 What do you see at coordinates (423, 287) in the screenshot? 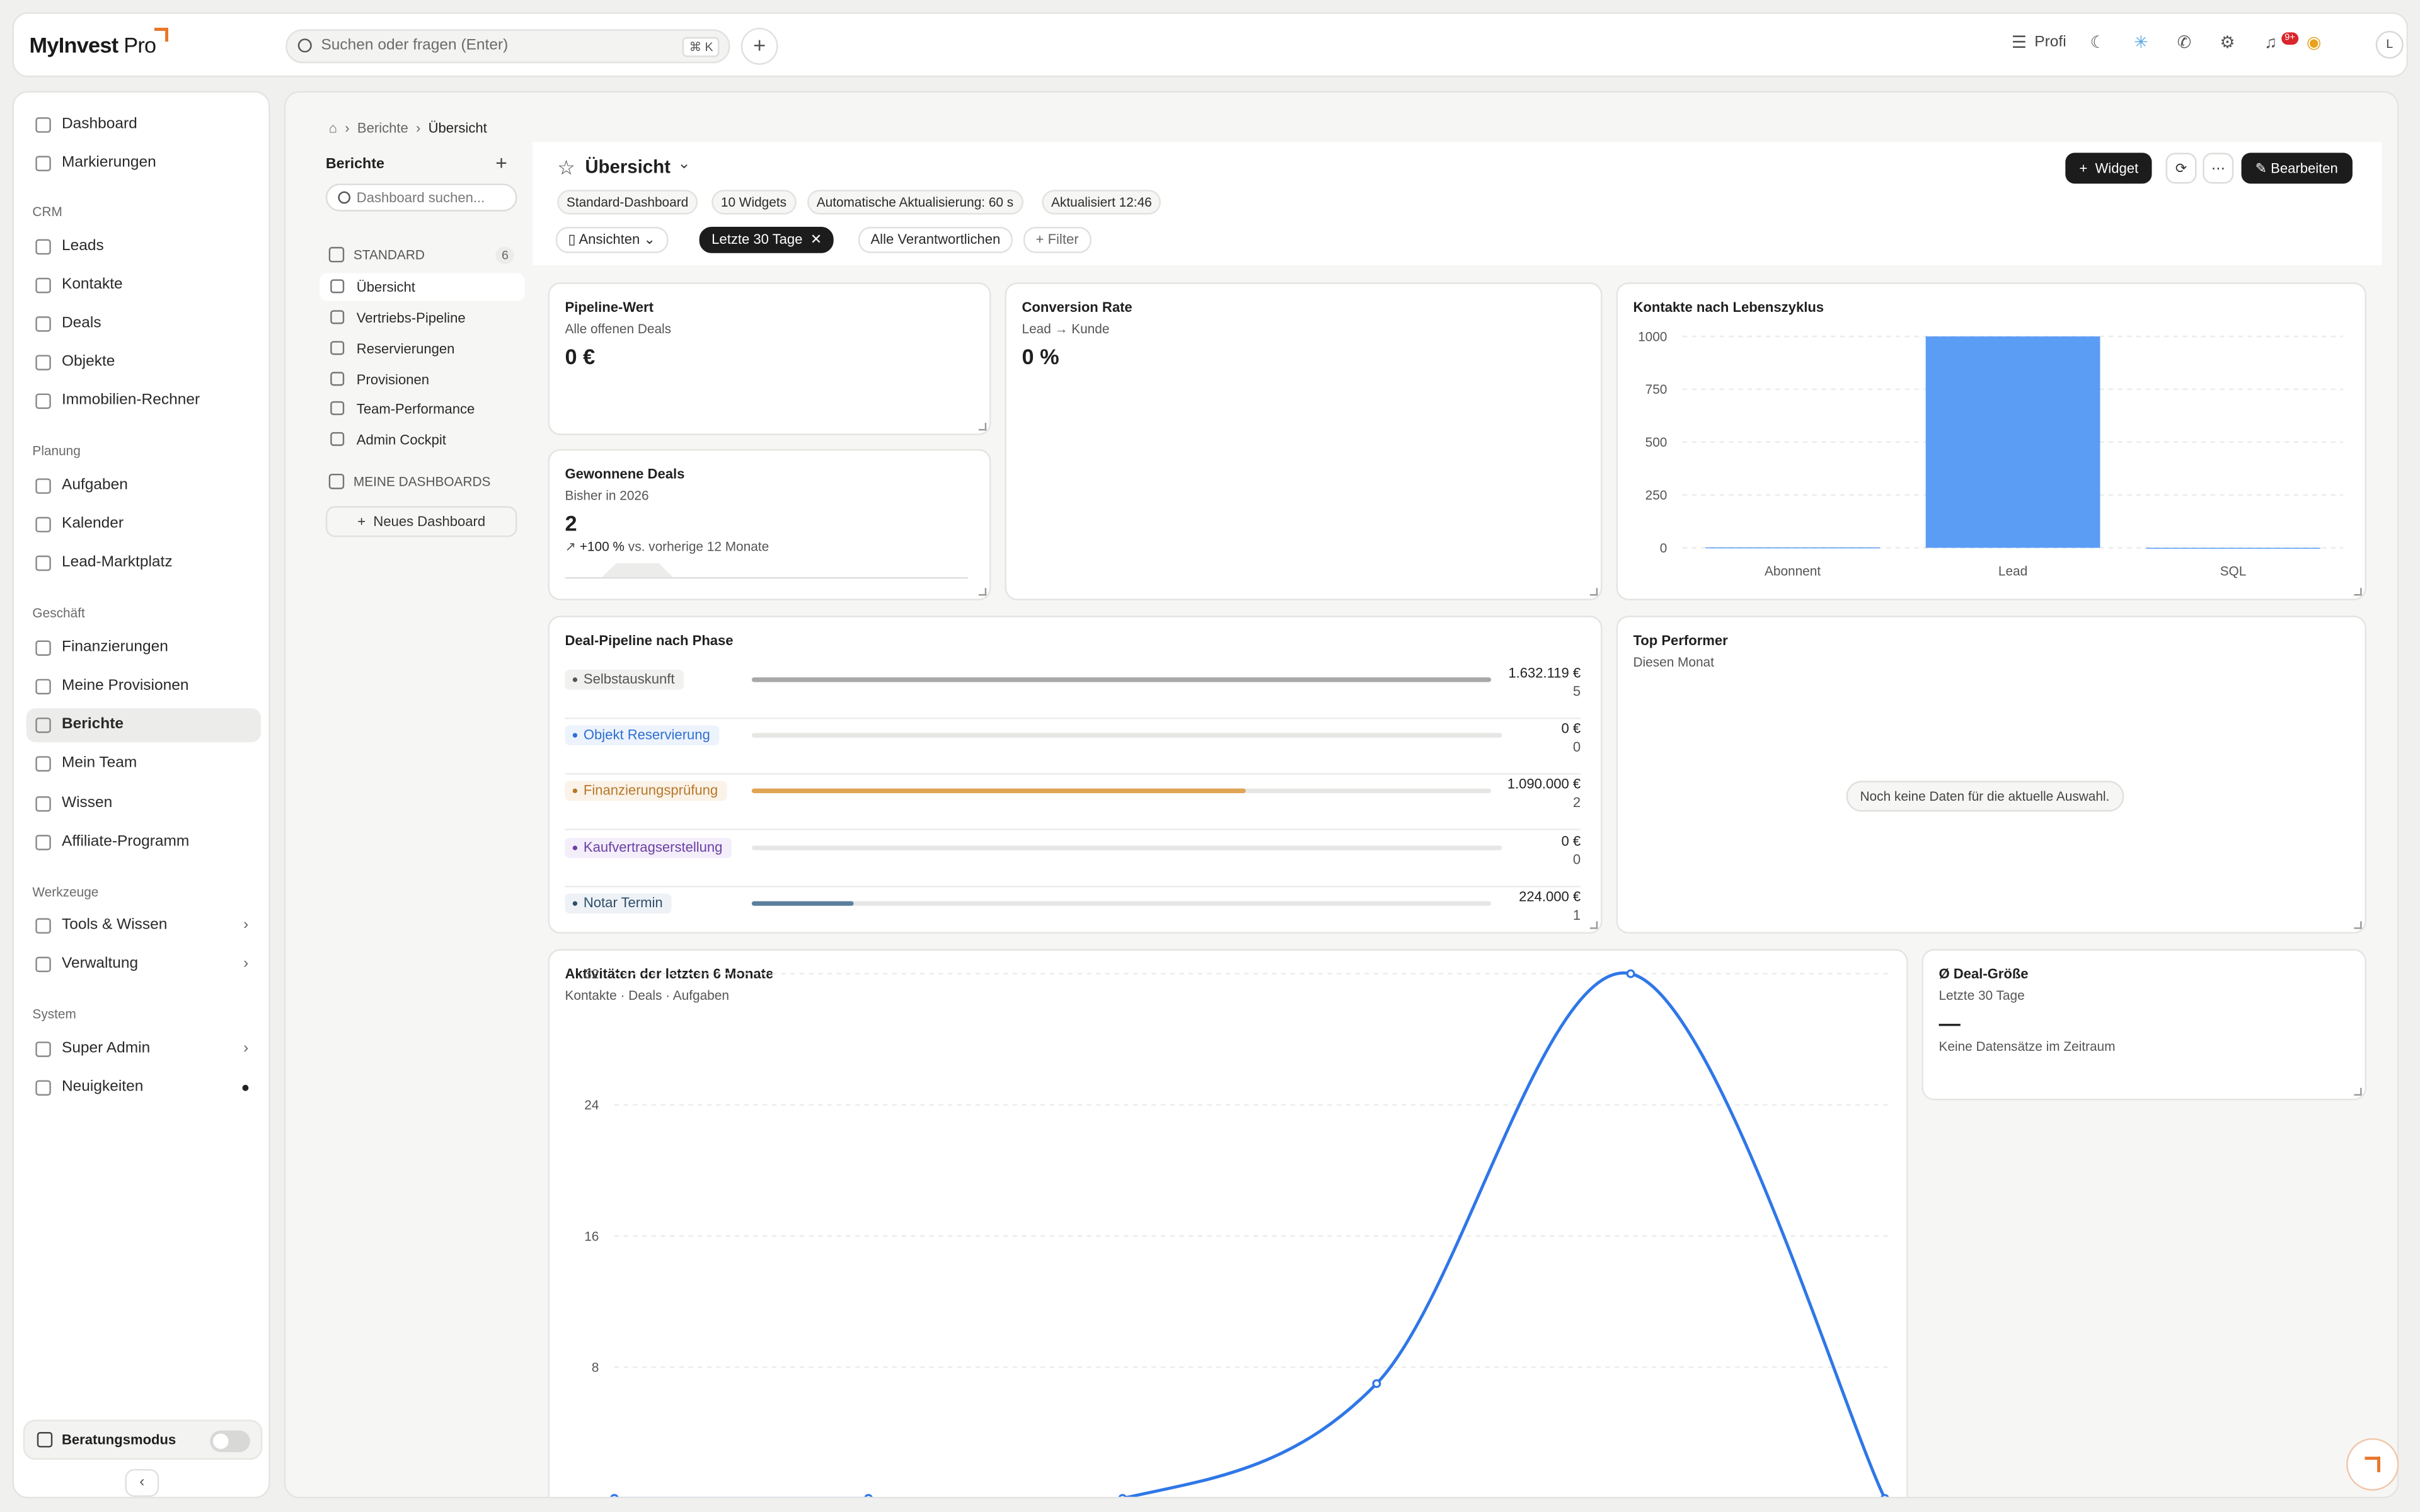
I see `subnav-item-uebersicht: Übersicht` at bounding box center [423, 287].